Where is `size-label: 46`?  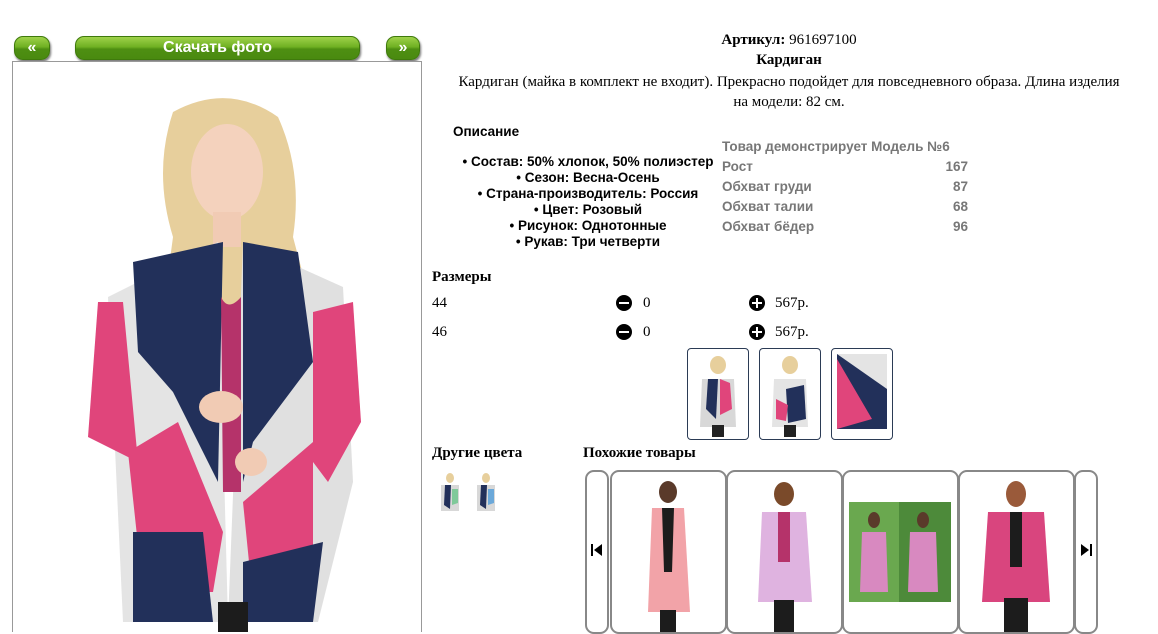 size-label: 46 is located at coordinates (439, 332).